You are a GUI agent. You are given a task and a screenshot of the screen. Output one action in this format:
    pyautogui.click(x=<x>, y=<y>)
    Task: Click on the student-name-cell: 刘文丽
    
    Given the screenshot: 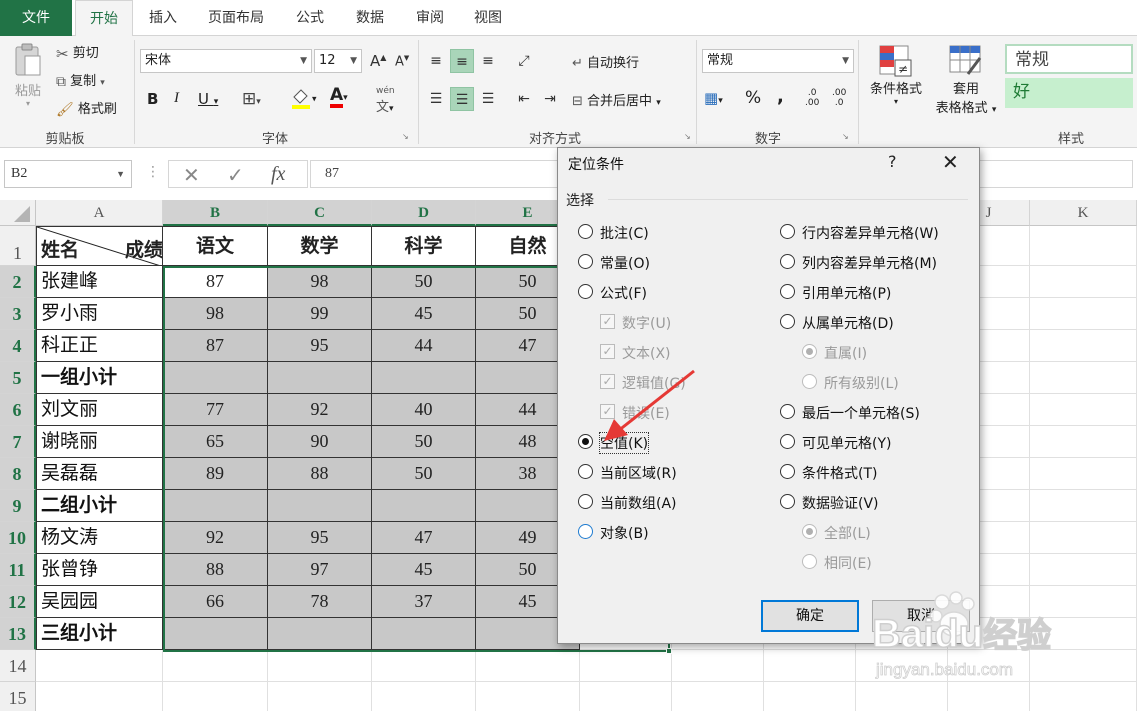 What is the action you would take?
    pyautogui.click(x=99, y=410)
    